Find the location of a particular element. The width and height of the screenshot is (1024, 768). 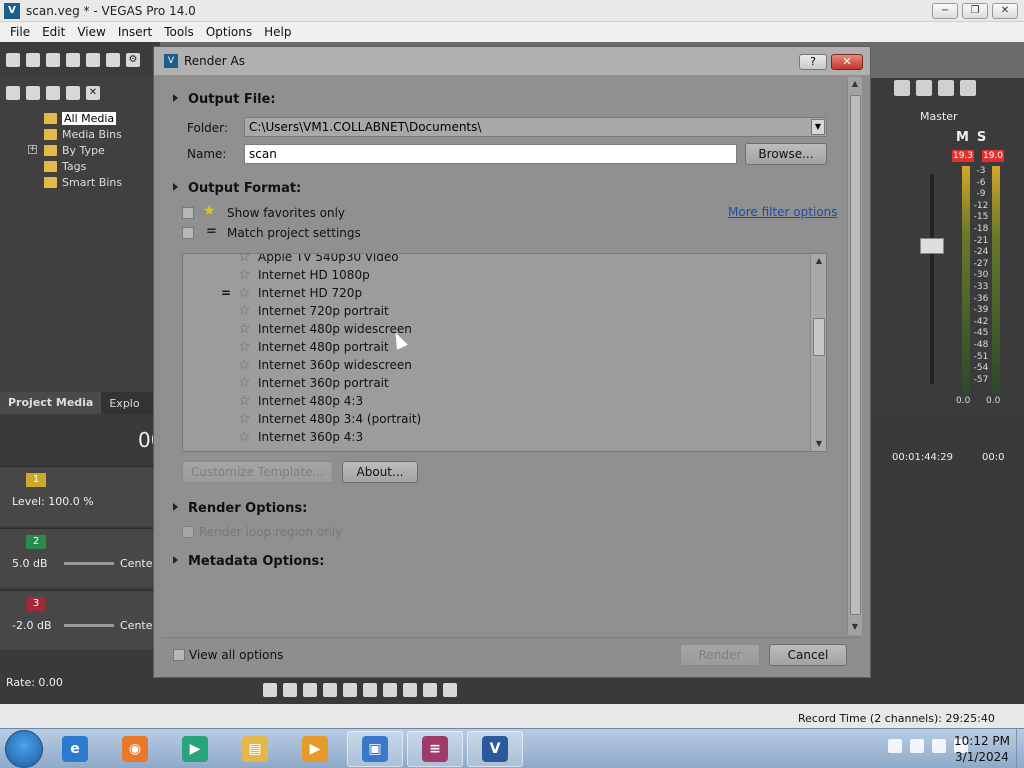

menu-tools: Tools is located at coordinates (179, 32).